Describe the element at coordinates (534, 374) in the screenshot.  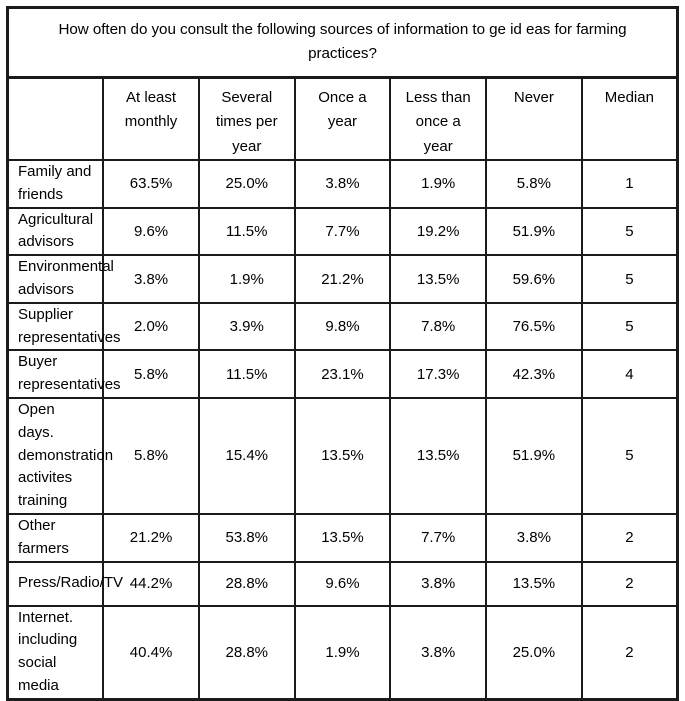
I see `table-cell: 42.3%` at that location.